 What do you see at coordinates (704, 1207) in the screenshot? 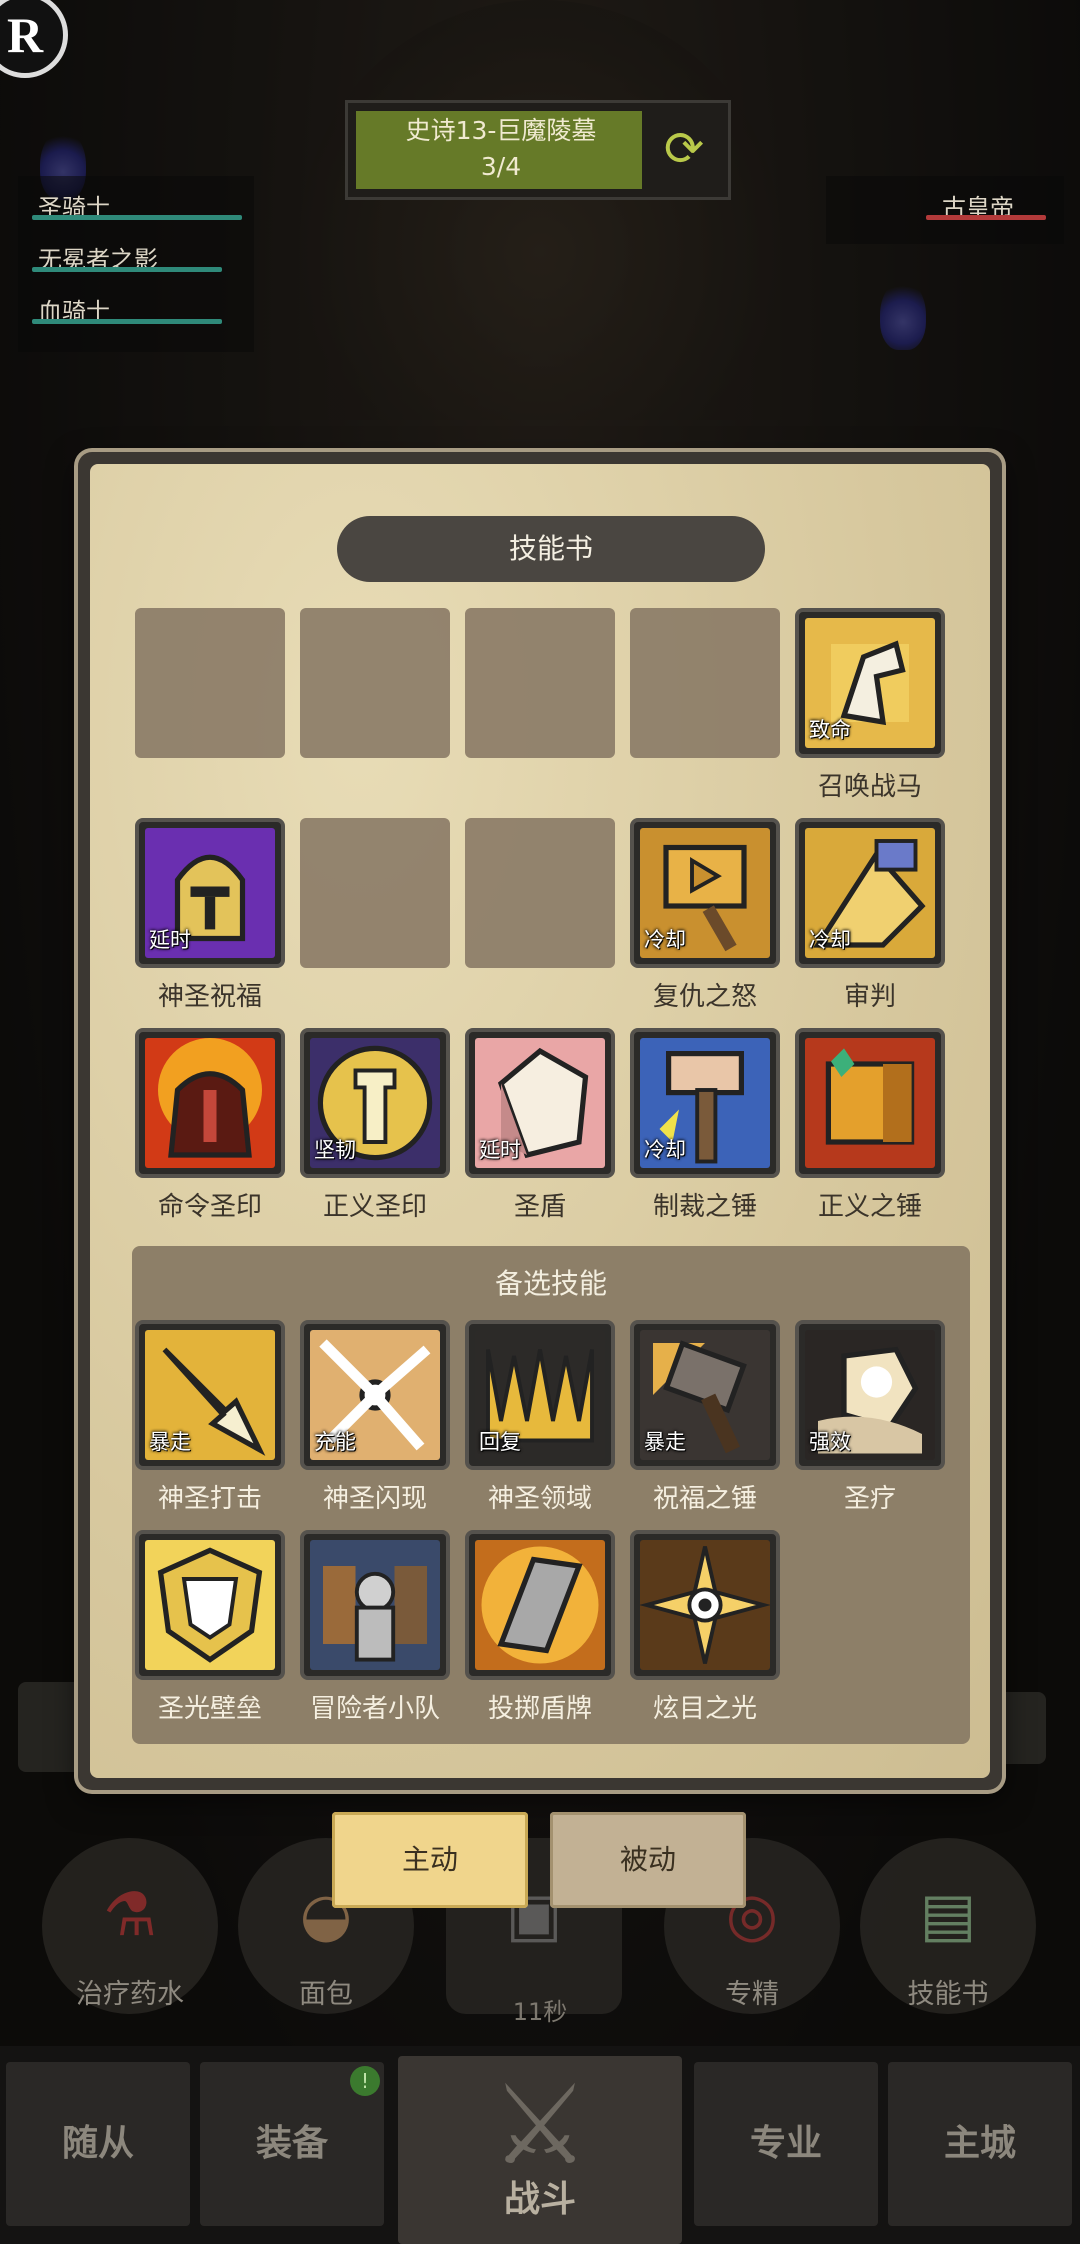
I see `skill-name-label: 制裁之锤` at bounding box center [704, 1207].